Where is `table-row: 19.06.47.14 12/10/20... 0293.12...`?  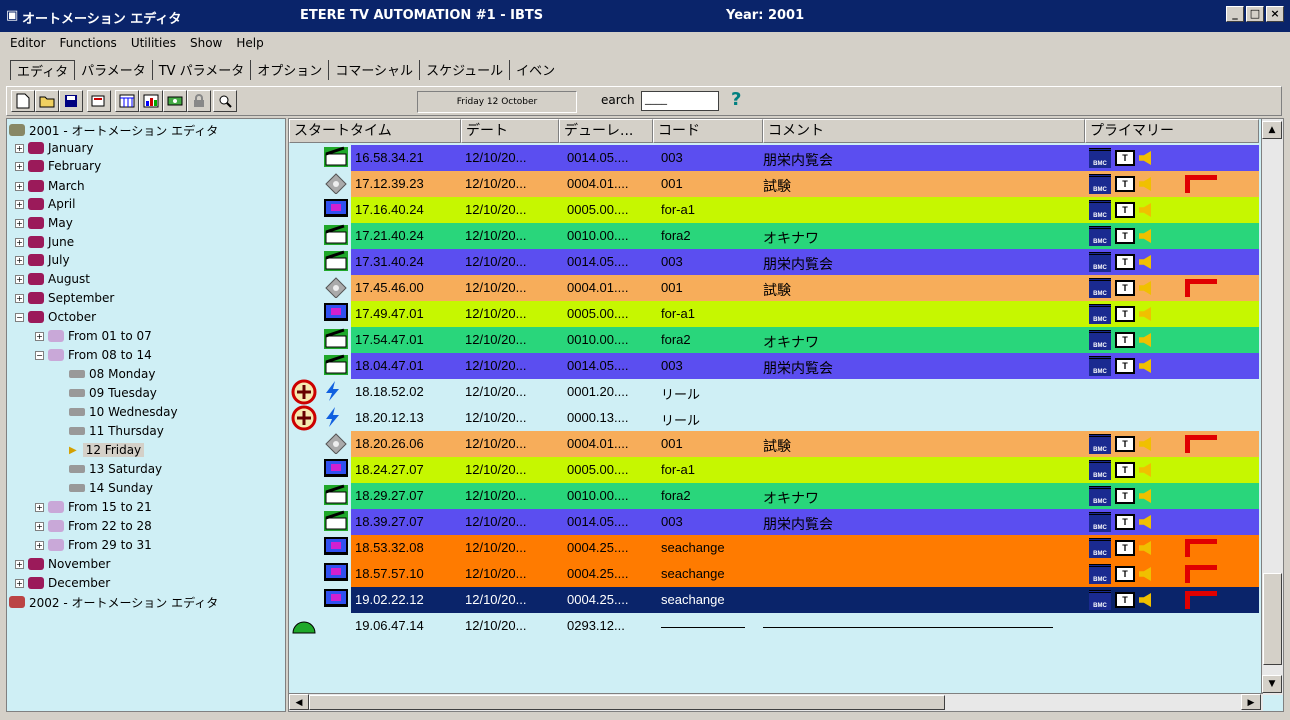
table-row: 19.06.47.14 12/10/20... 0293.12... is located at coordinates (774, 626).